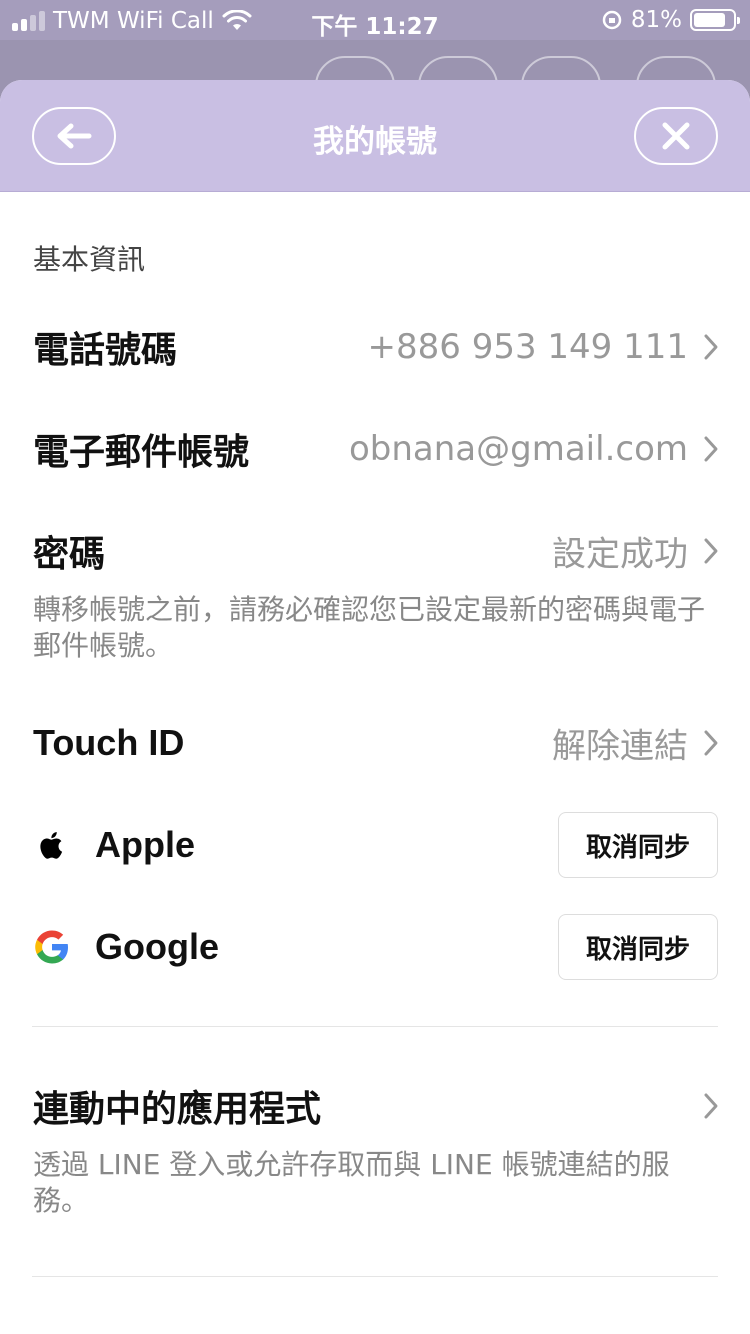 The image size is (750, 1334). Describe the element at coordinates (375, 743) in the screenshot. I see `touch-id-row: Touch ID 解除連結` at that location.